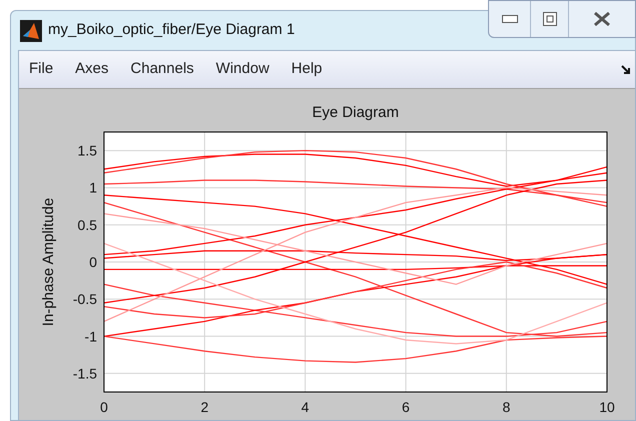  Describe the element at coordinates (84, 299) in the screenshot. I see `y-tick-label: -0.5` at that location.